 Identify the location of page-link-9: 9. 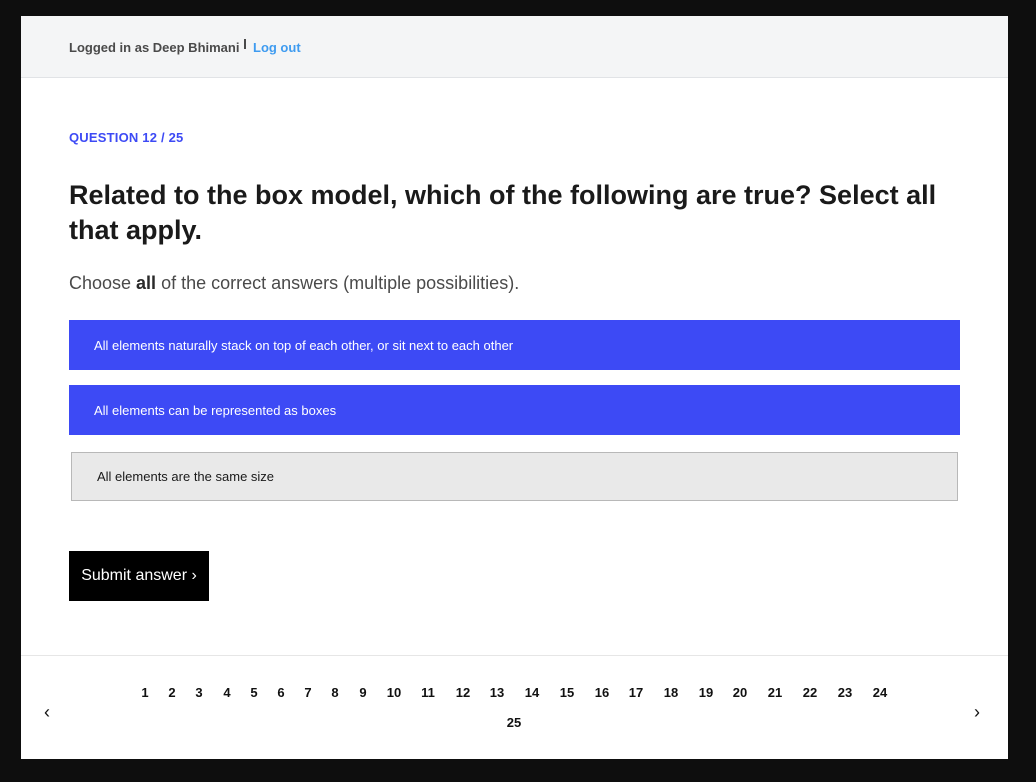
(362, 692).